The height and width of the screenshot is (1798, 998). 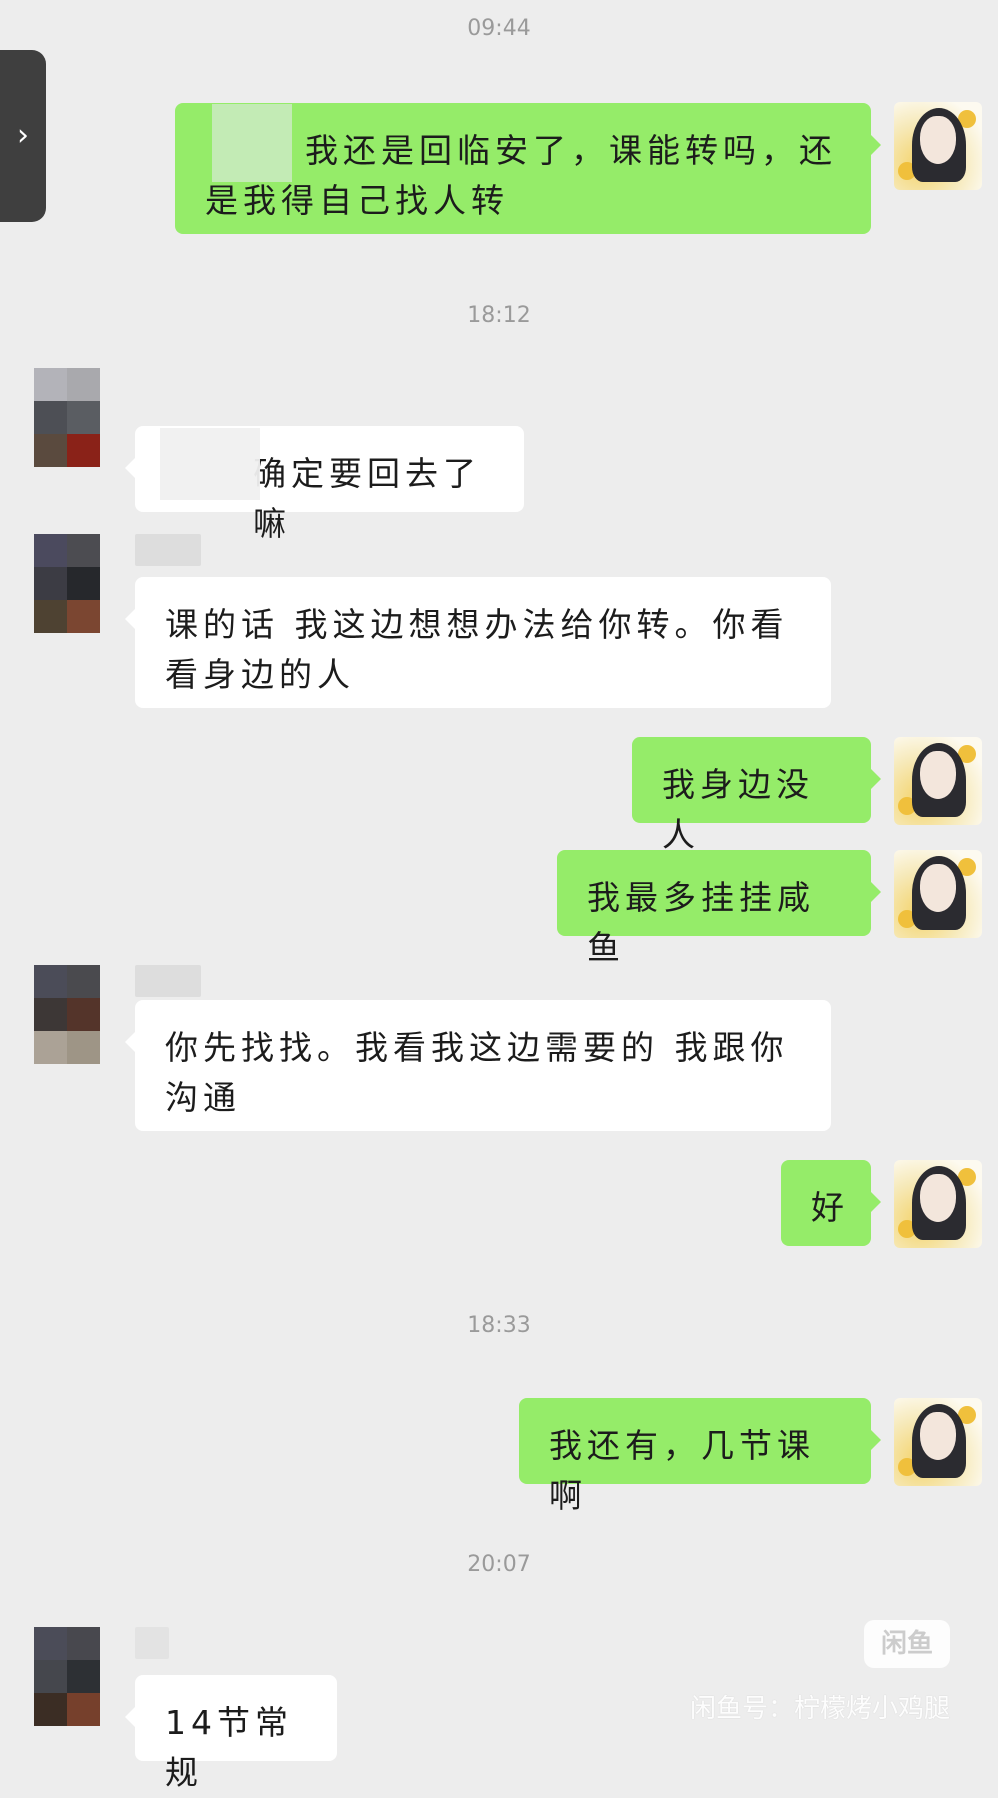 I want to click on my-message-bubble: 我还有，几节课啊, so click(x=700, y=1456).